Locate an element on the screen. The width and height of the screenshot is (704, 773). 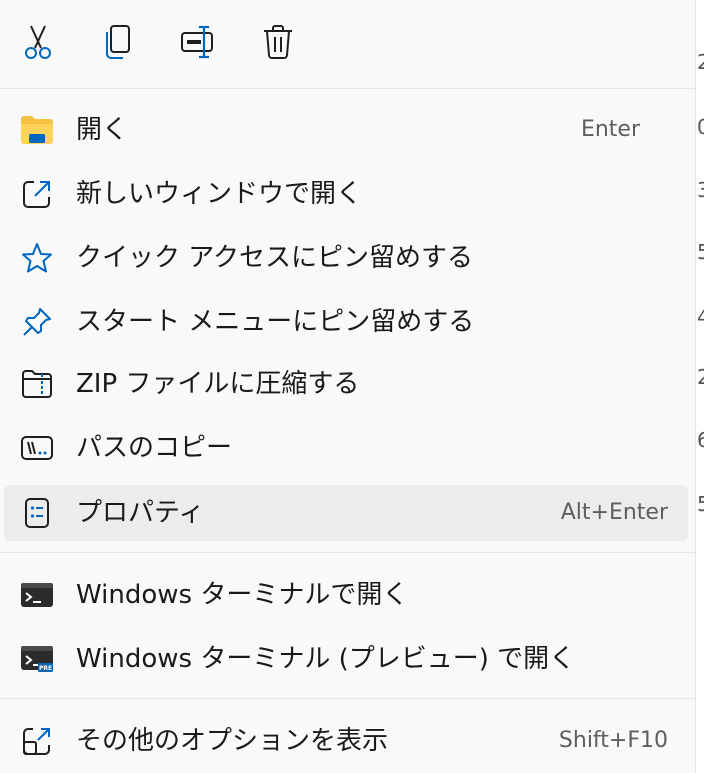
menu-item-shortcut: Shift+F10 is located at coordinates (613, 740).